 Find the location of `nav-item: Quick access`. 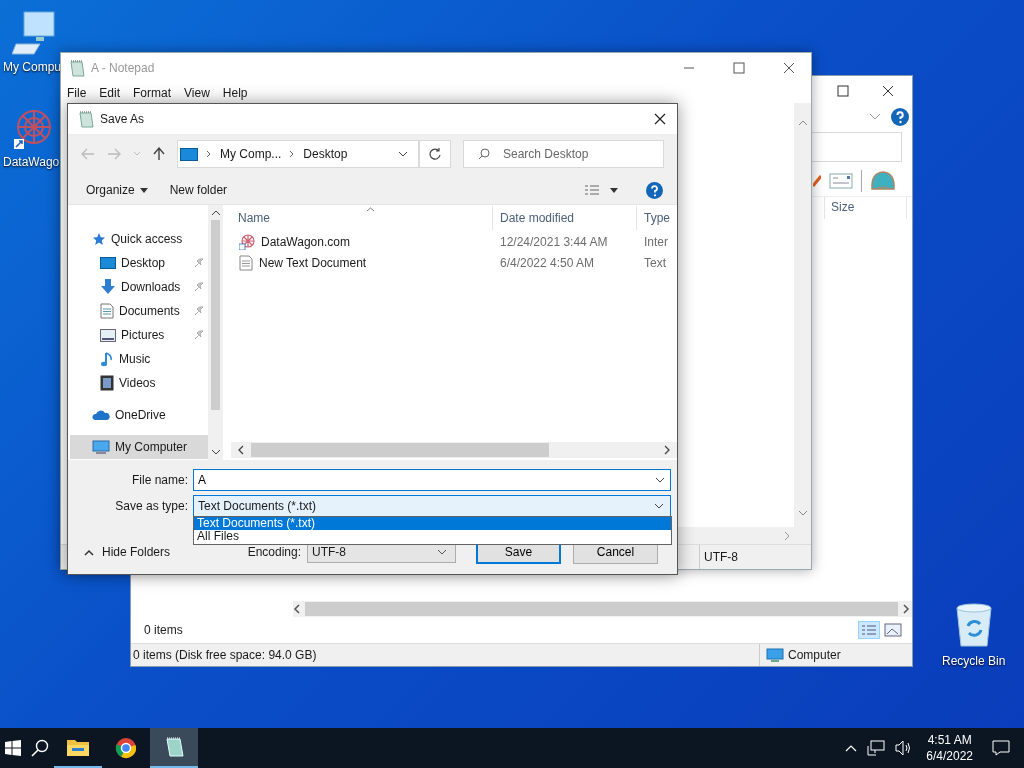

nav-item: Quick access is located at coordinates (138, 239).